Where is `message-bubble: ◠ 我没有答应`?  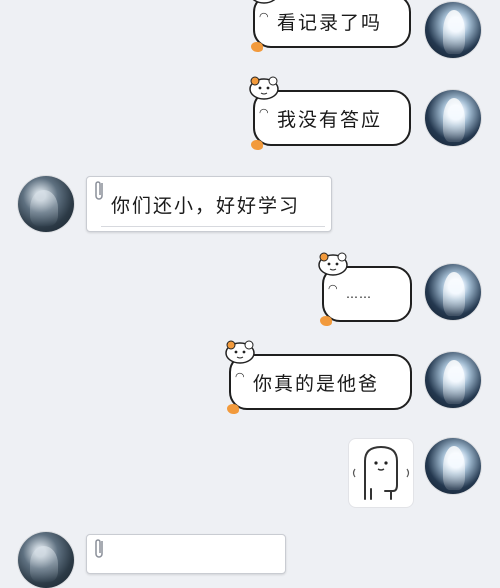
message-bubble: ◠ 我没有答应 is located at coordinates (330, 113).